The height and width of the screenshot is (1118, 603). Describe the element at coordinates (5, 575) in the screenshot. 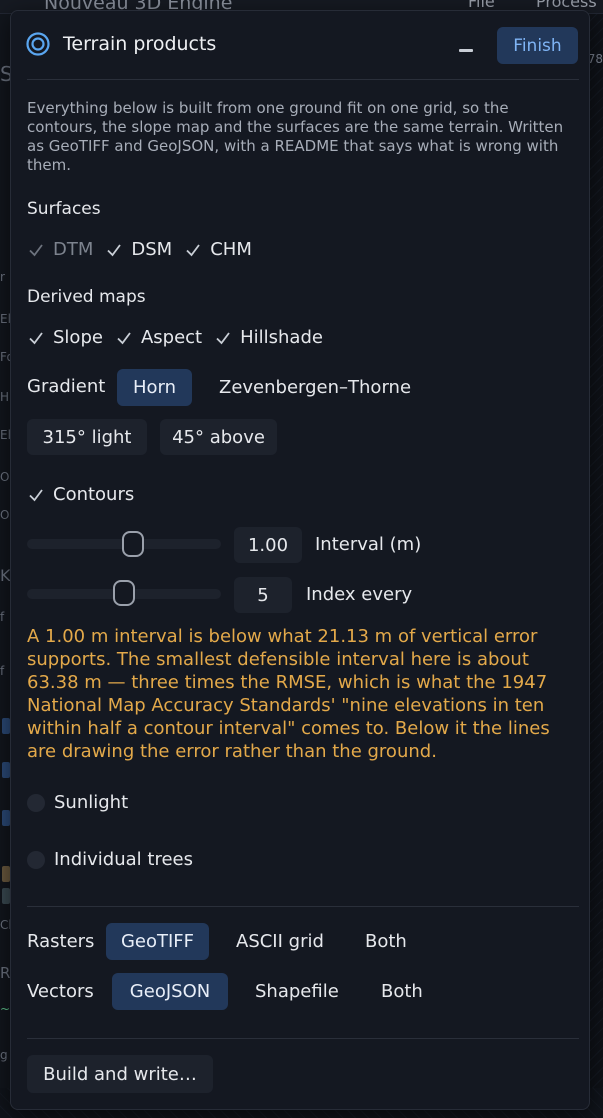

I see `background-left-label: K` at that location.